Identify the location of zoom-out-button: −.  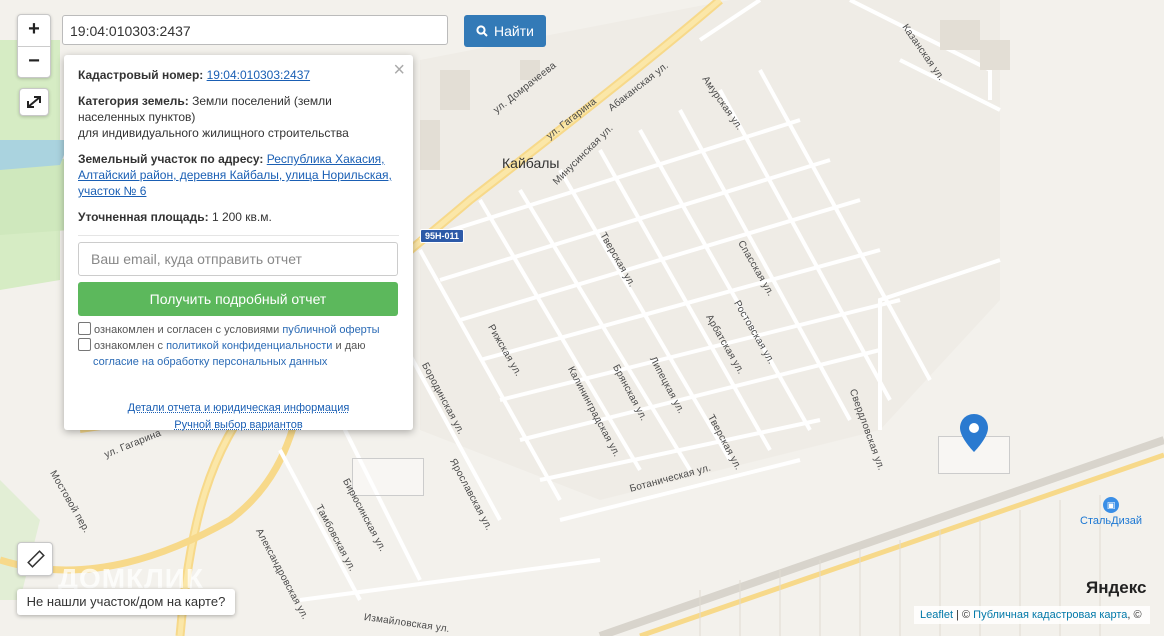
(34, 62).